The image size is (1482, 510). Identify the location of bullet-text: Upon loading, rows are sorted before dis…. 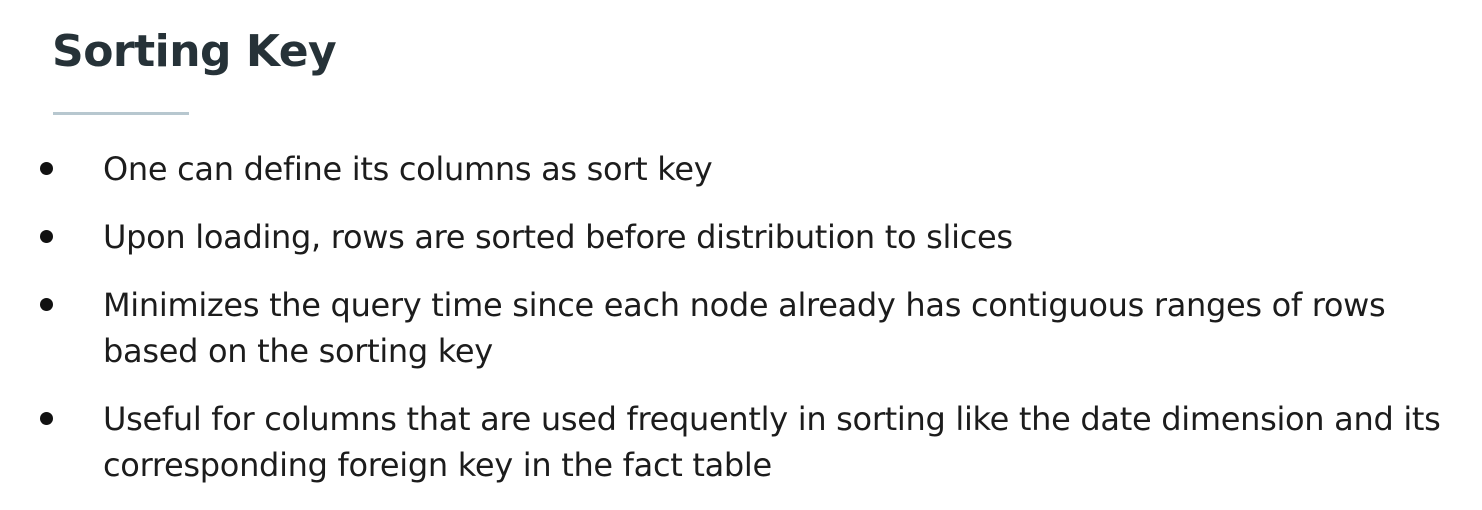
(558, 237).